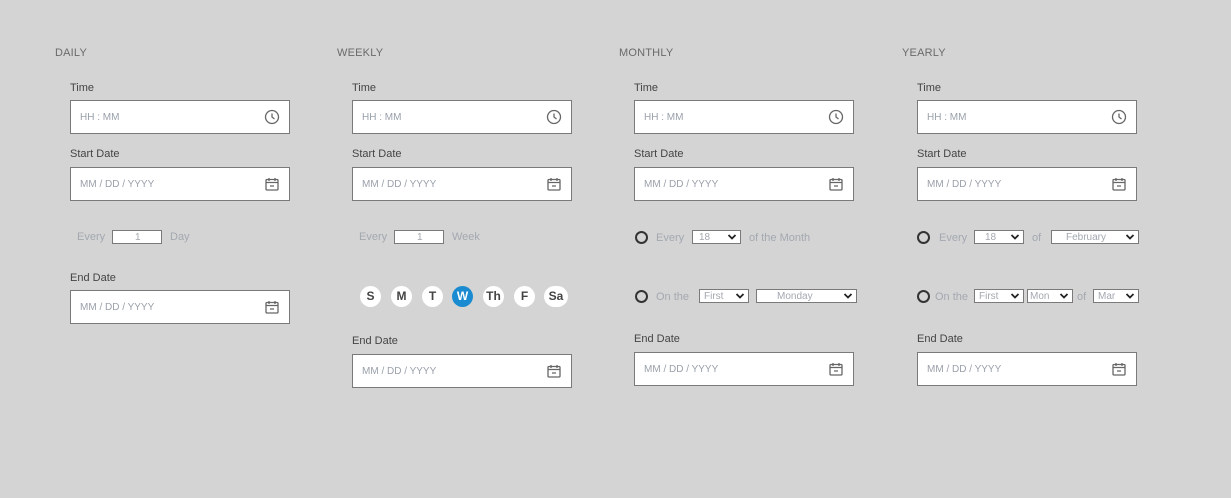 The width and height of the screenshot is (1231, 498). Describe the element at coordinates (462, 117) in the screenshot. I see `weekly-time-input: HH : MM` at that location.